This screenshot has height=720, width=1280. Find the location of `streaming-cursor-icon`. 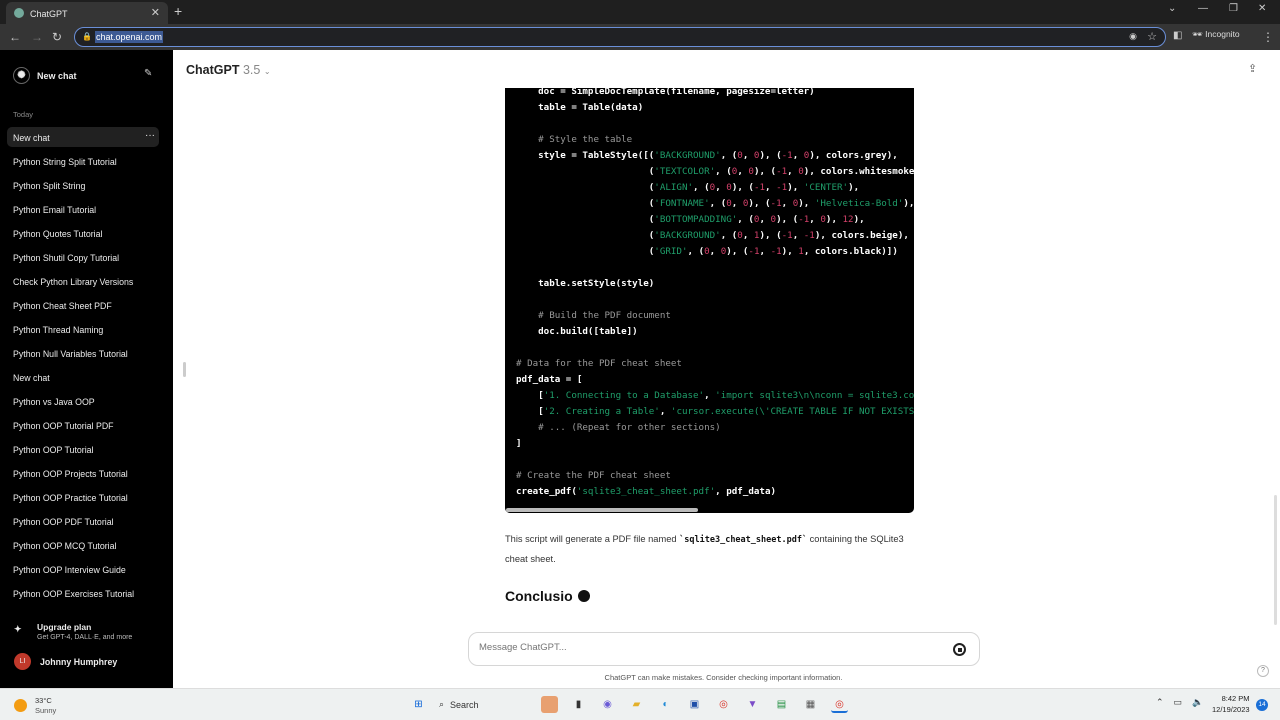

streaming-cursor-icon is located at coordinates (583, 596).